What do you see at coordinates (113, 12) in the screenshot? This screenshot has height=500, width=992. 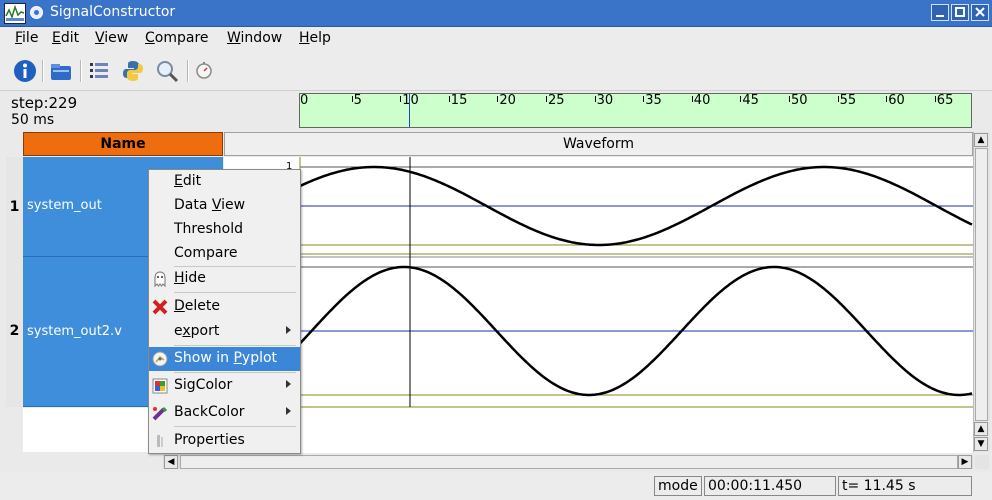 I see `window-title: SignalConstructor` at bounding box center [113, 12].